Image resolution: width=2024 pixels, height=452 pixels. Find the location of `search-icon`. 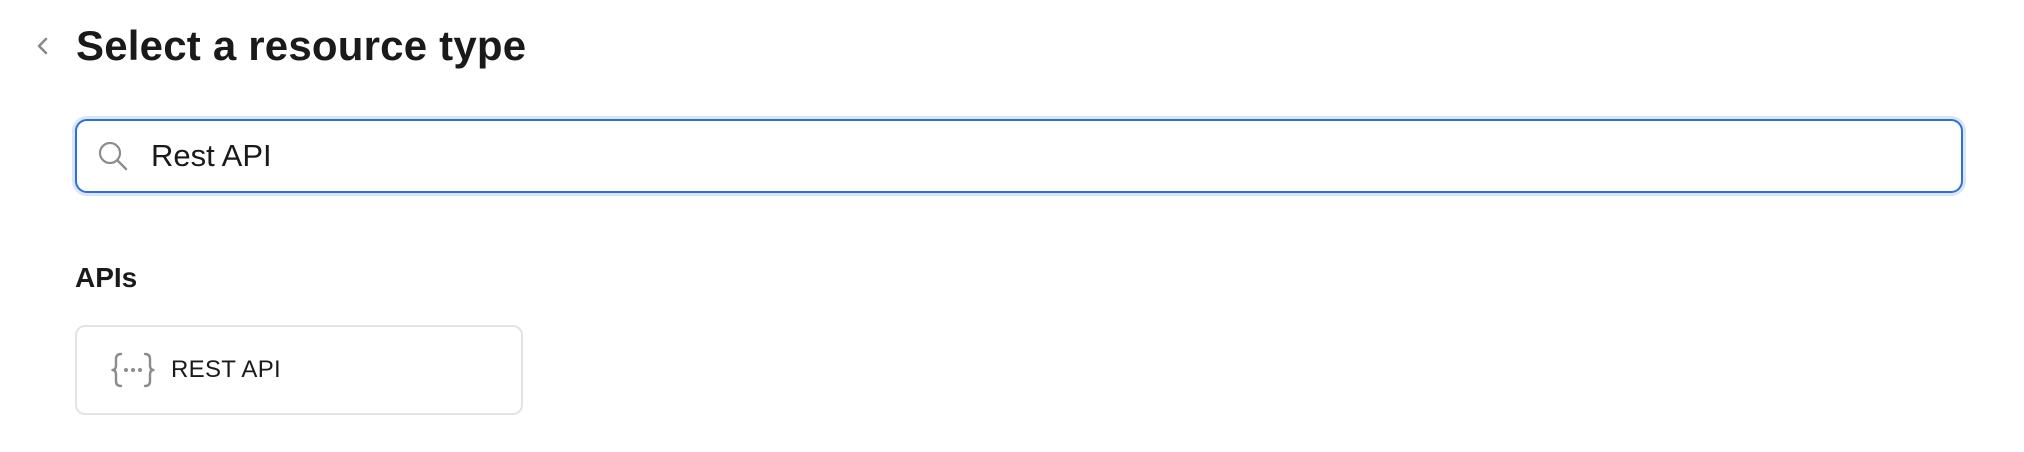

search-icon is located at coordinates (113, 156).